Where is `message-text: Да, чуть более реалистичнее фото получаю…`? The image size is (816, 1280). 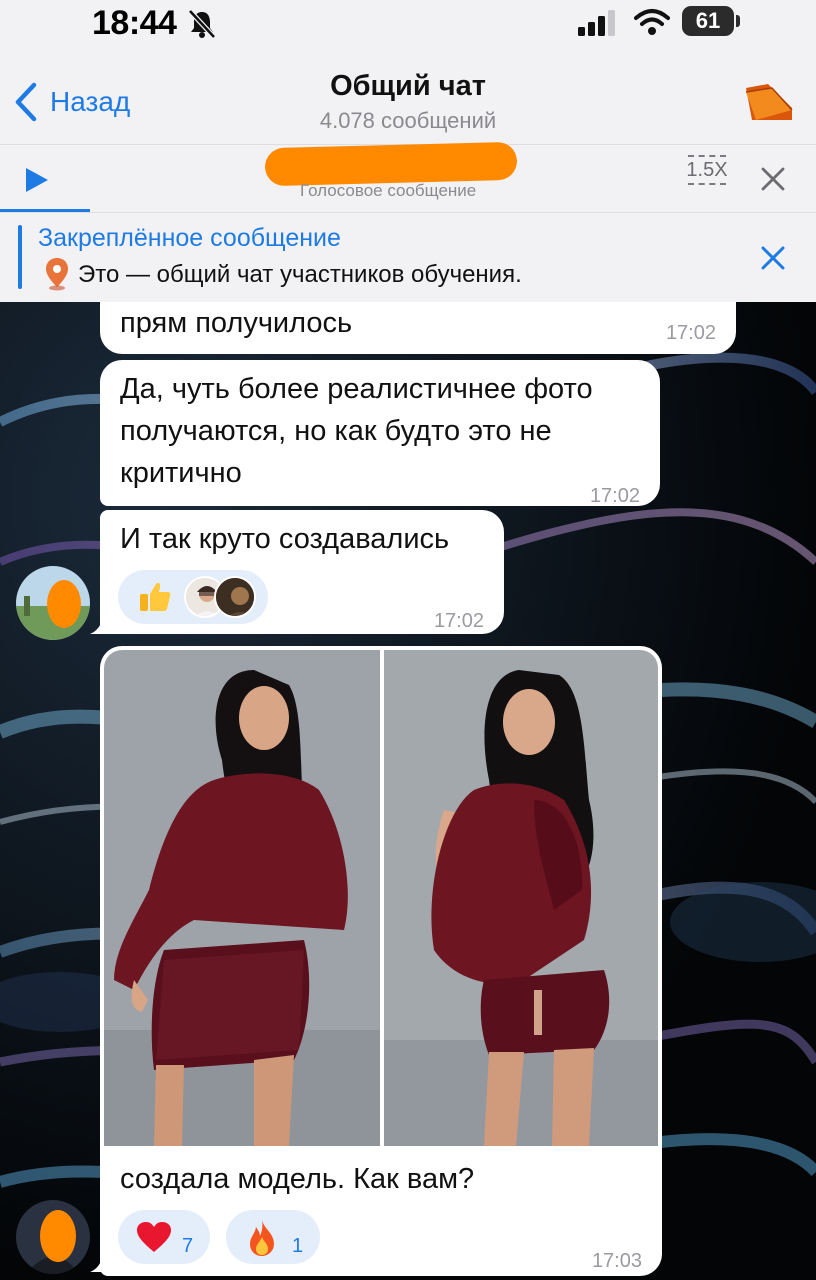 message-text: Да, чуть более реалистичнее фото получаю… is located at coordinates (356, 431).